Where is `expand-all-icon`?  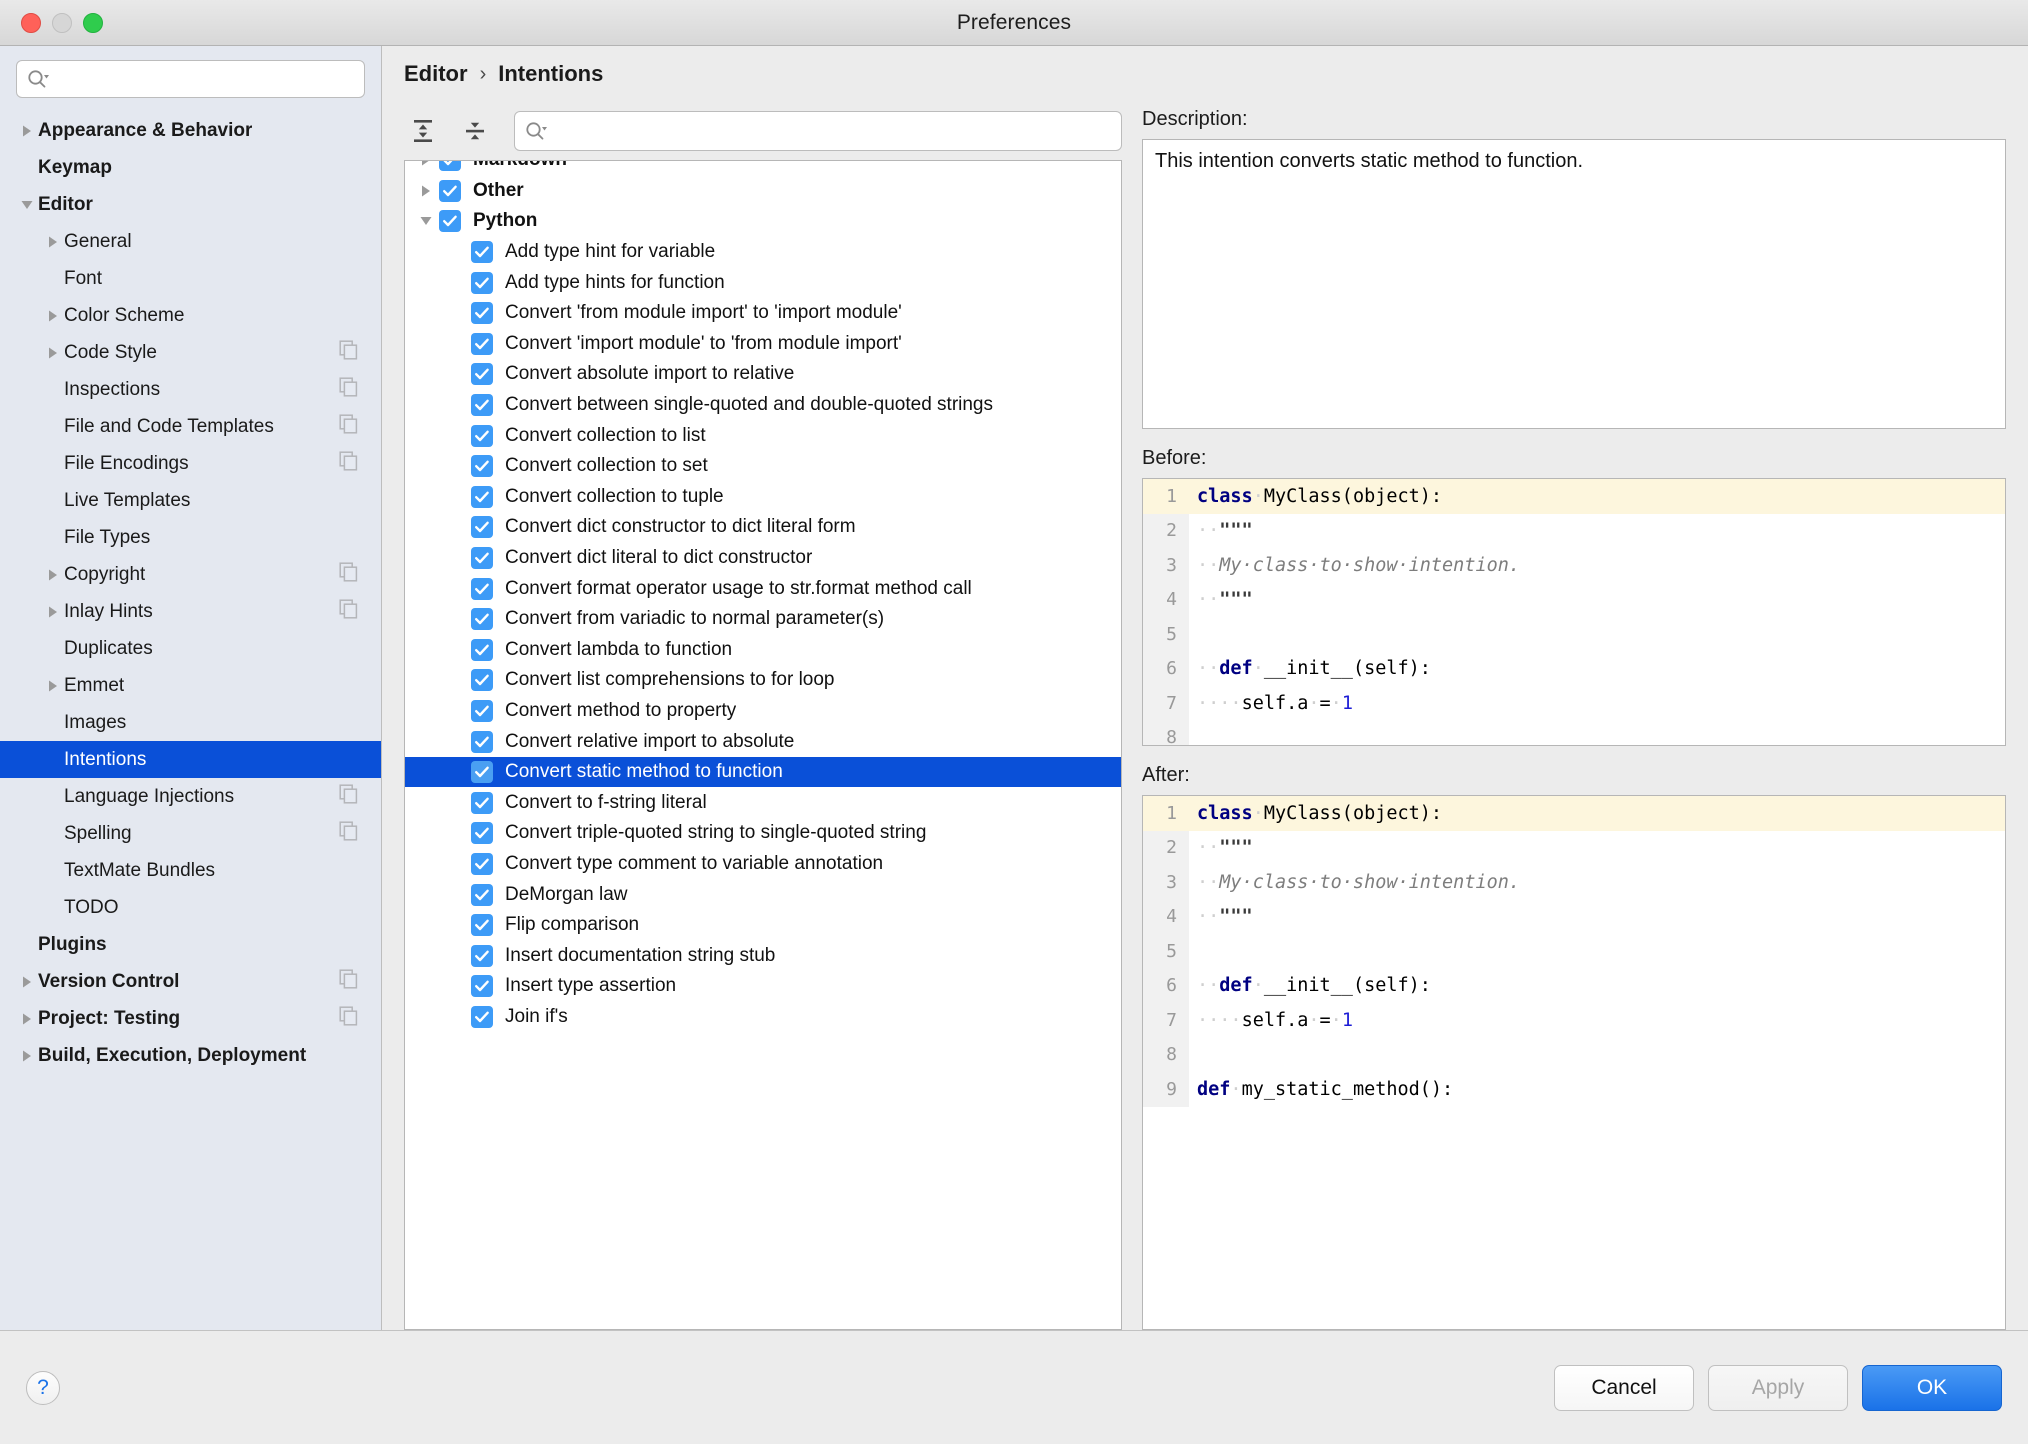 expand-all-icon is located at coordinates (423, 131).